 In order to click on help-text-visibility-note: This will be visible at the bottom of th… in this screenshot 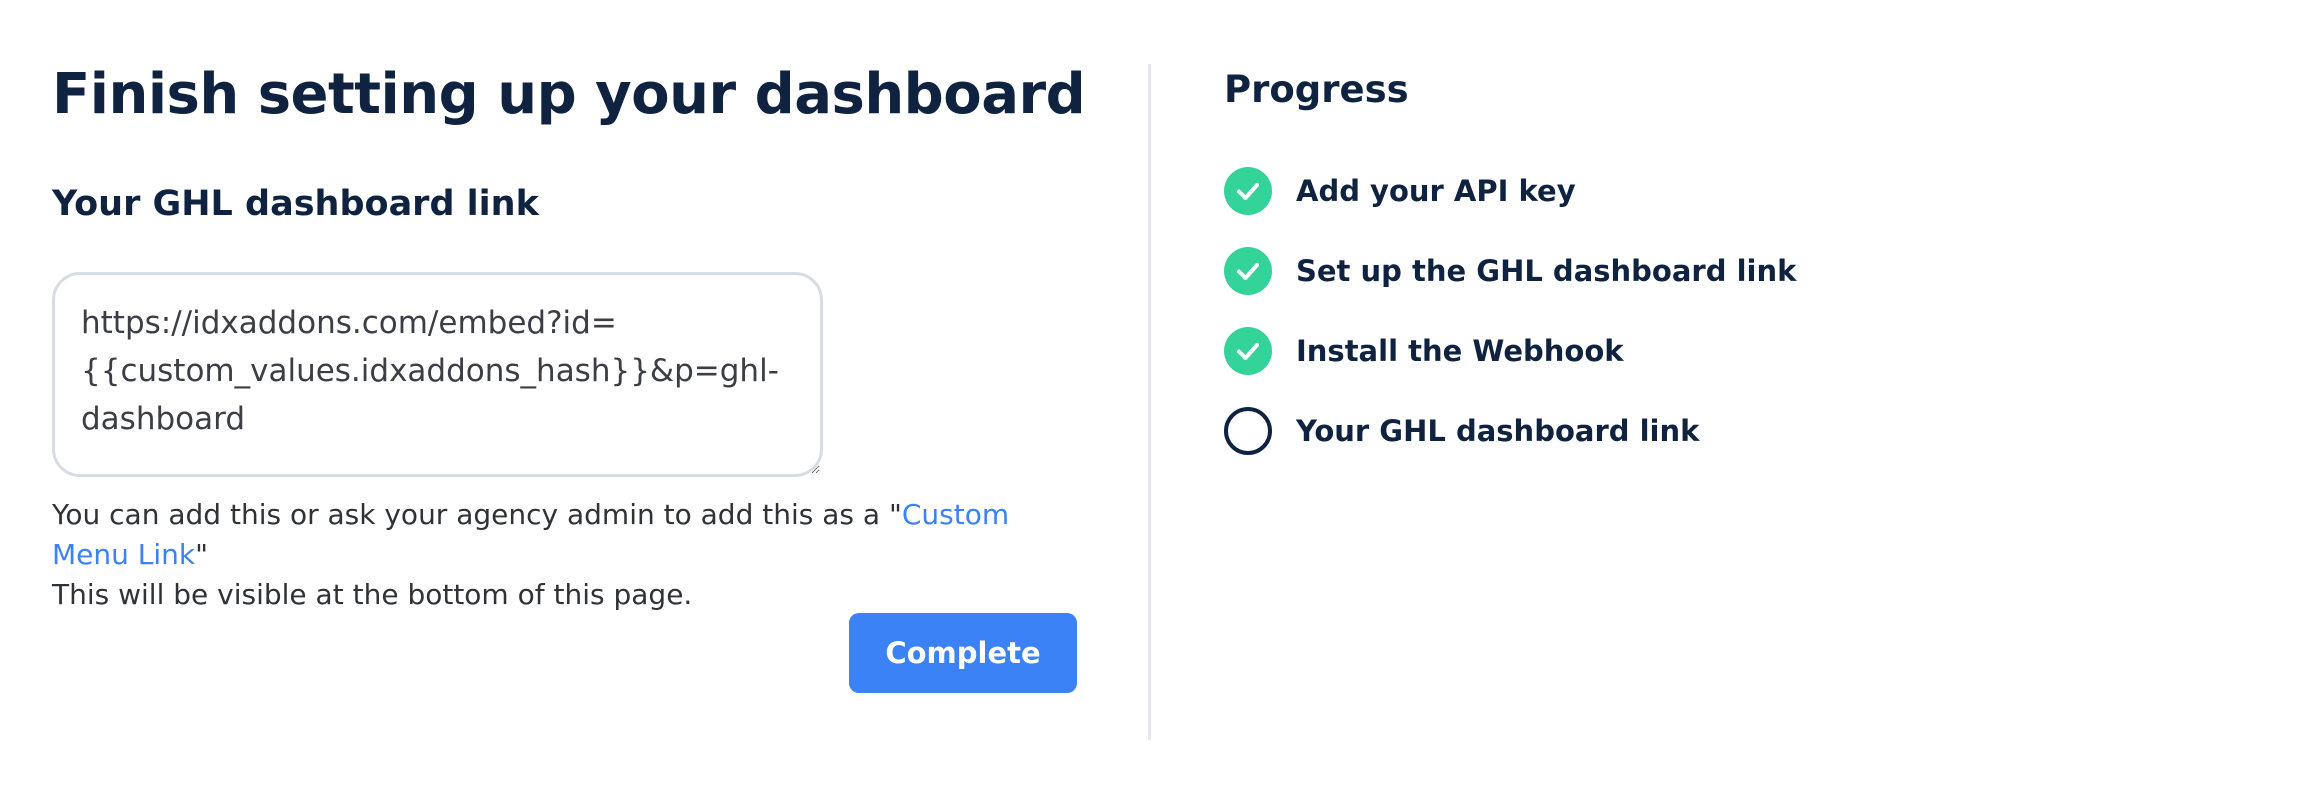, I will do `click(372, 594)`.